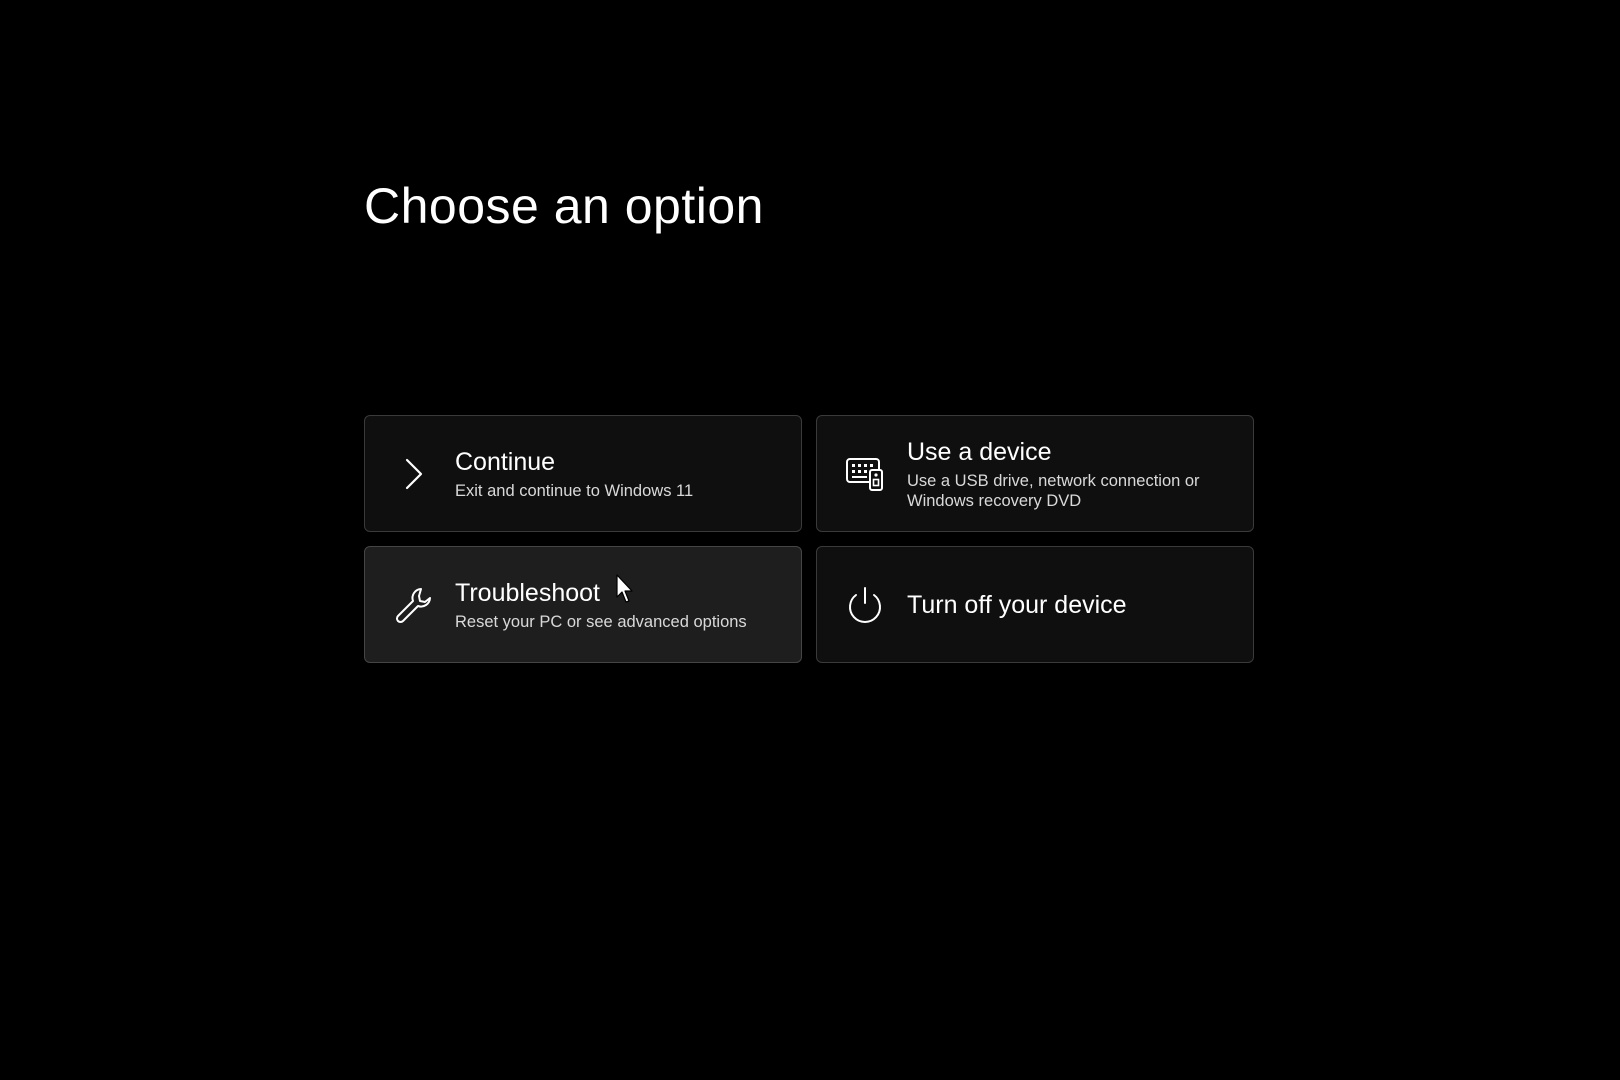  I want to click on continue-text: Continue Exit and continue to Windows 11, so click(619, 473).